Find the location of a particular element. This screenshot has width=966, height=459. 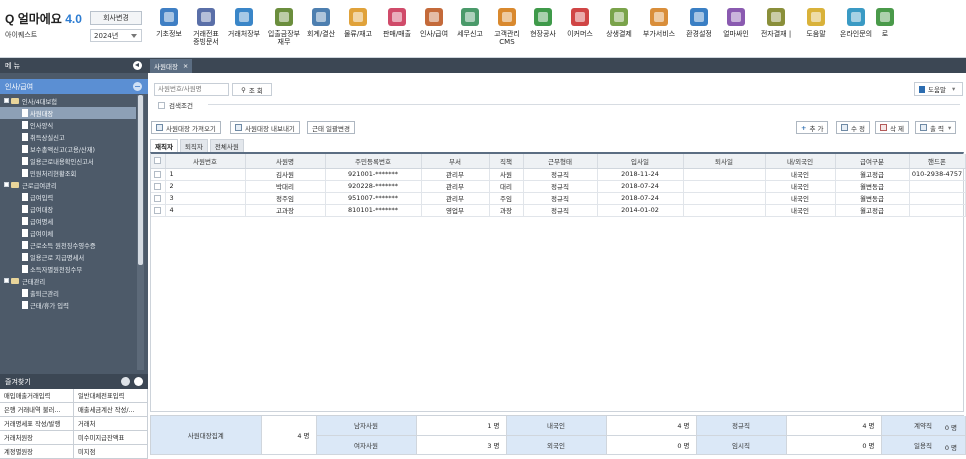

column-header: 직책 is located at coordinates (506, 161).